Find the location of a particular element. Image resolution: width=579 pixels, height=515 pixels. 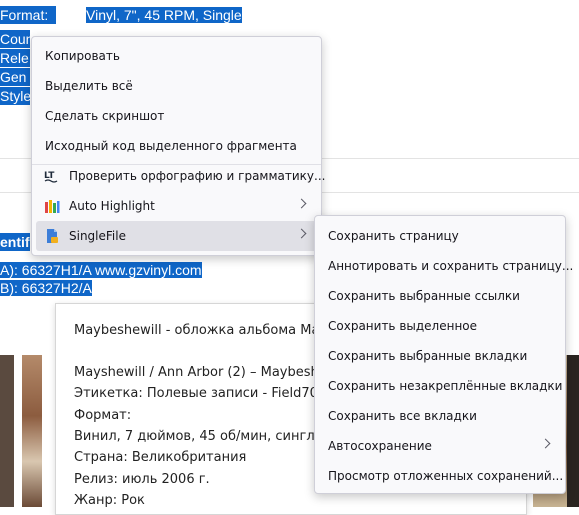

side-label-country: Count is located at coordinates (15, 39).